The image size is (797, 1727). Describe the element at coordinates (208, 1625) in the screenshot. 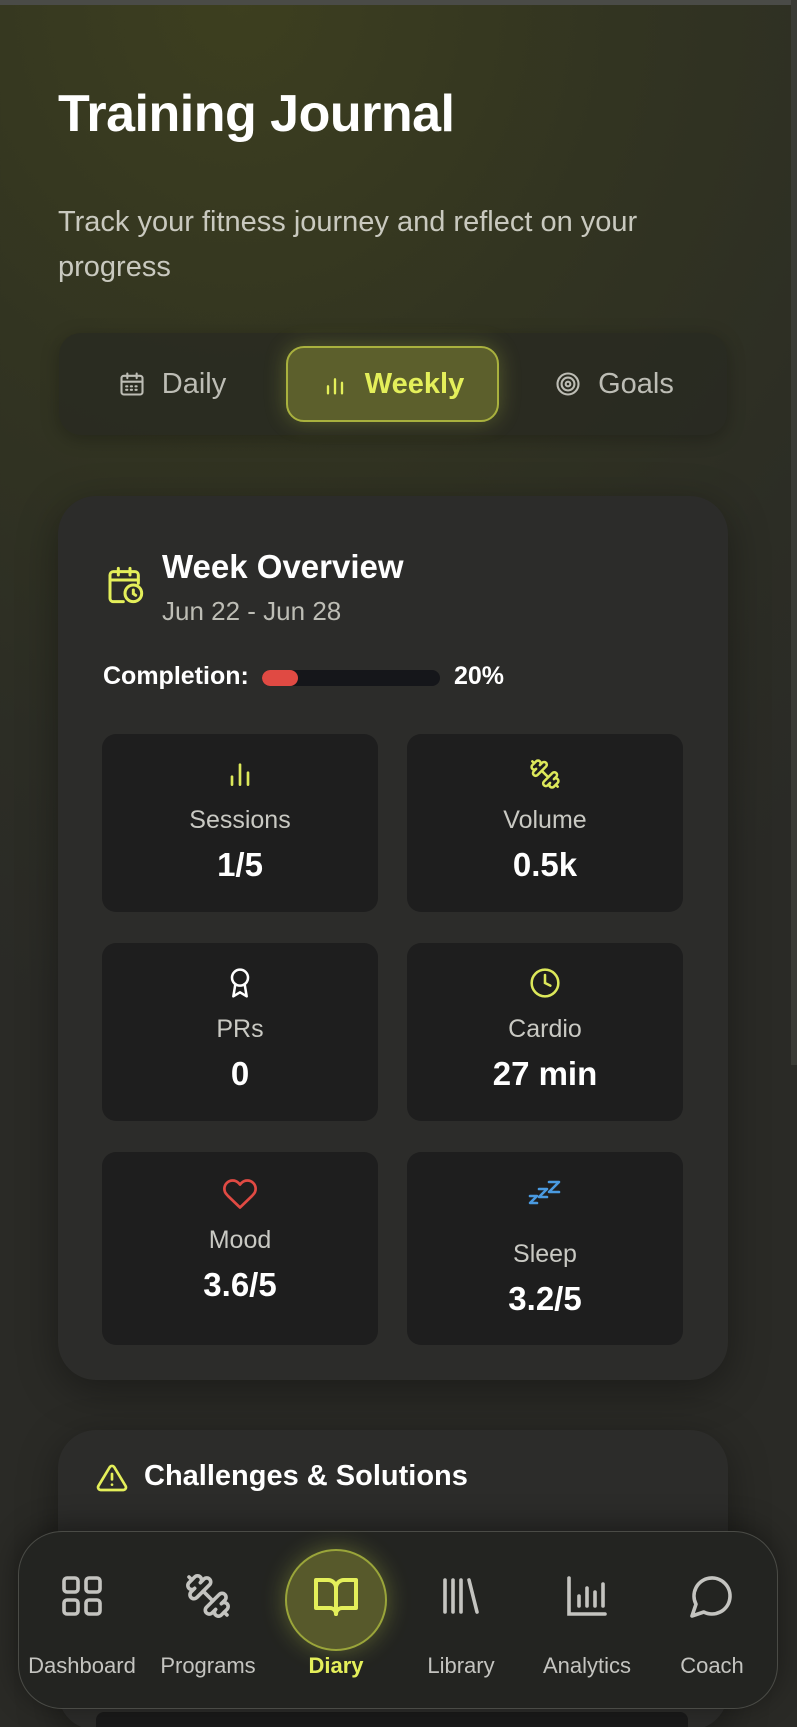

I see `nav-item-programs: Programs` at that location.